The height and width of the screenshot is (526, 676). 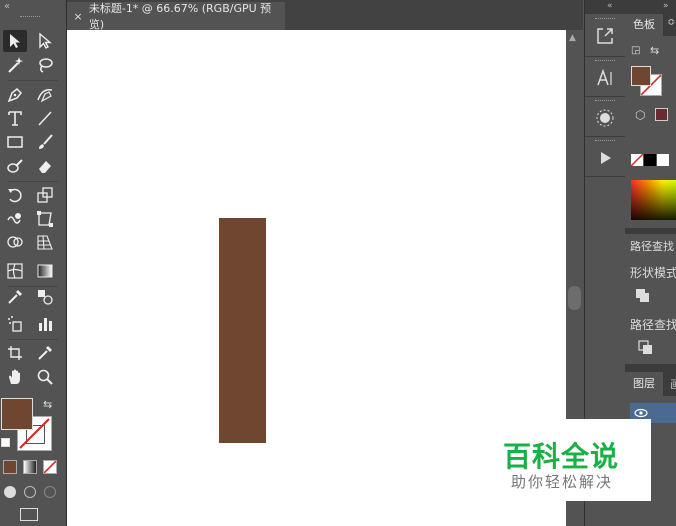 What do you see at coordinates (45, 166) in the screenshot?
I see `eraser-tool-icon` at bounding box center [45, 166].